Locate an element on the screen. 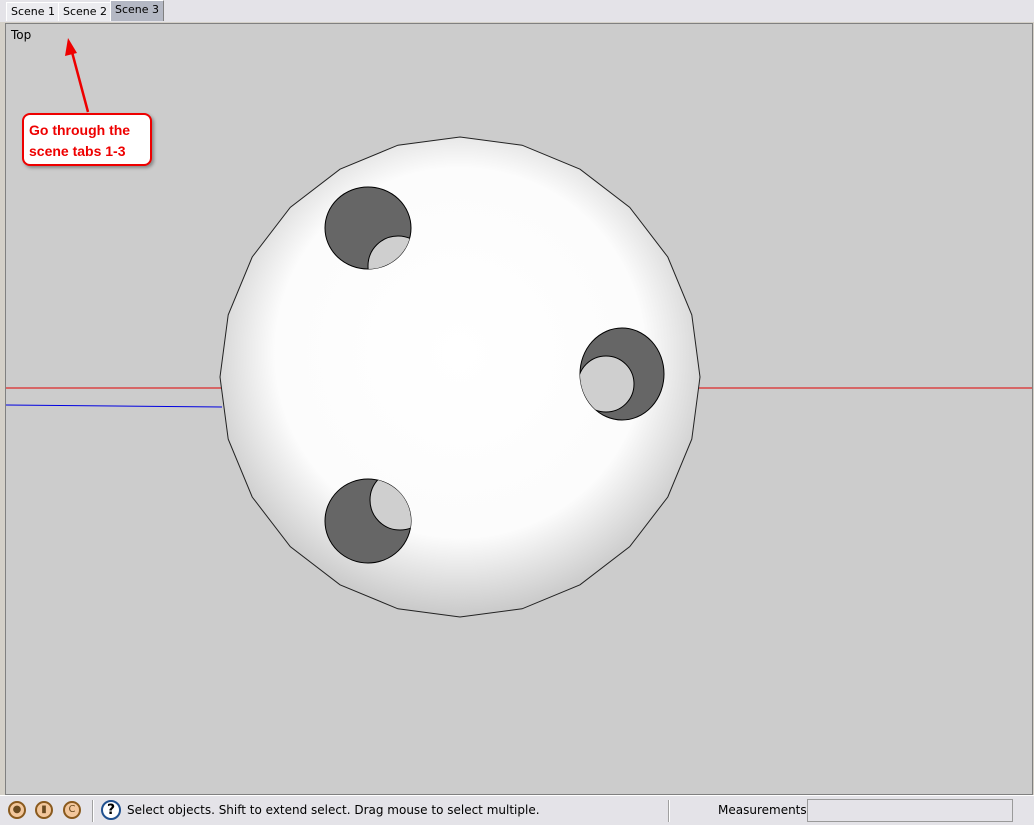  credits-icon: C is located at coordinates (72, 810).